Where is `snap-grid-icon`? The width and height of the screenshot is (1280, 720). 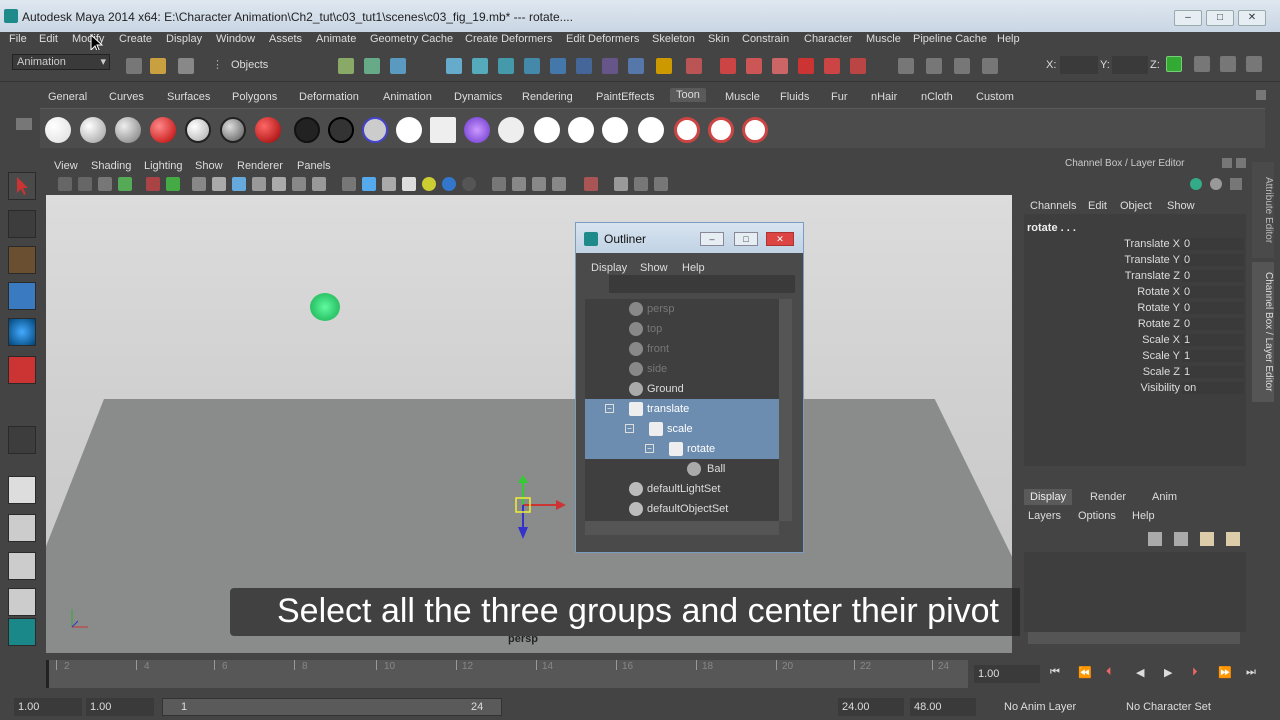
snap-grid-icon is located at coordinates (454, 66).